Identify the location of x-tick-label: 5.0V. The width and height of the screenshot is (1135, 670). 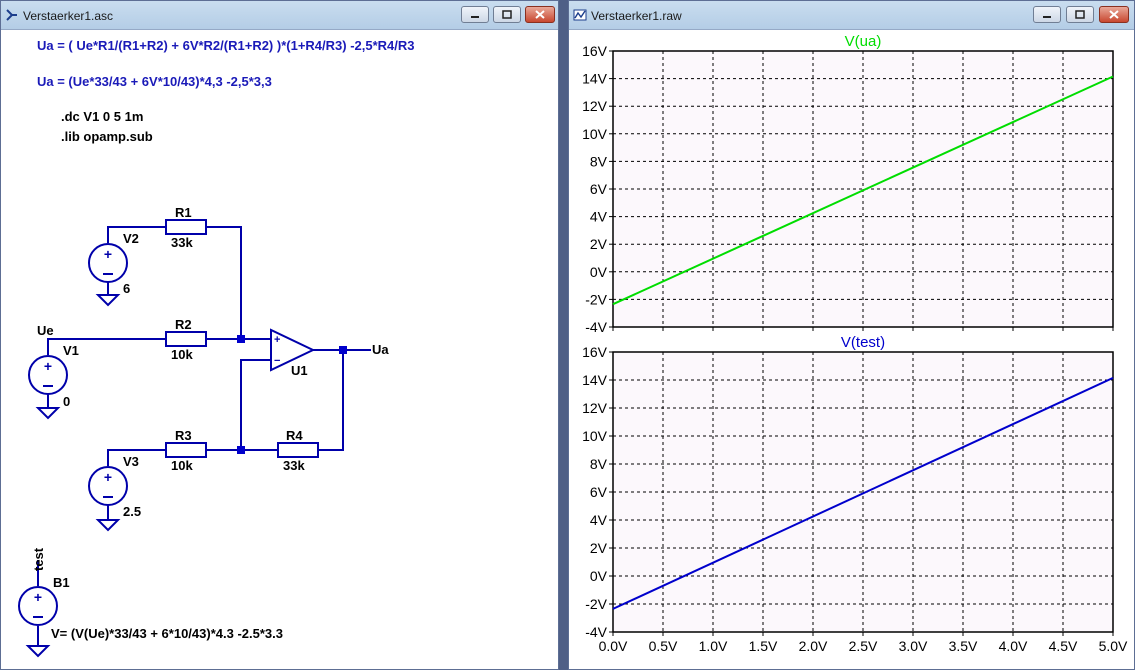
(1113, 646).